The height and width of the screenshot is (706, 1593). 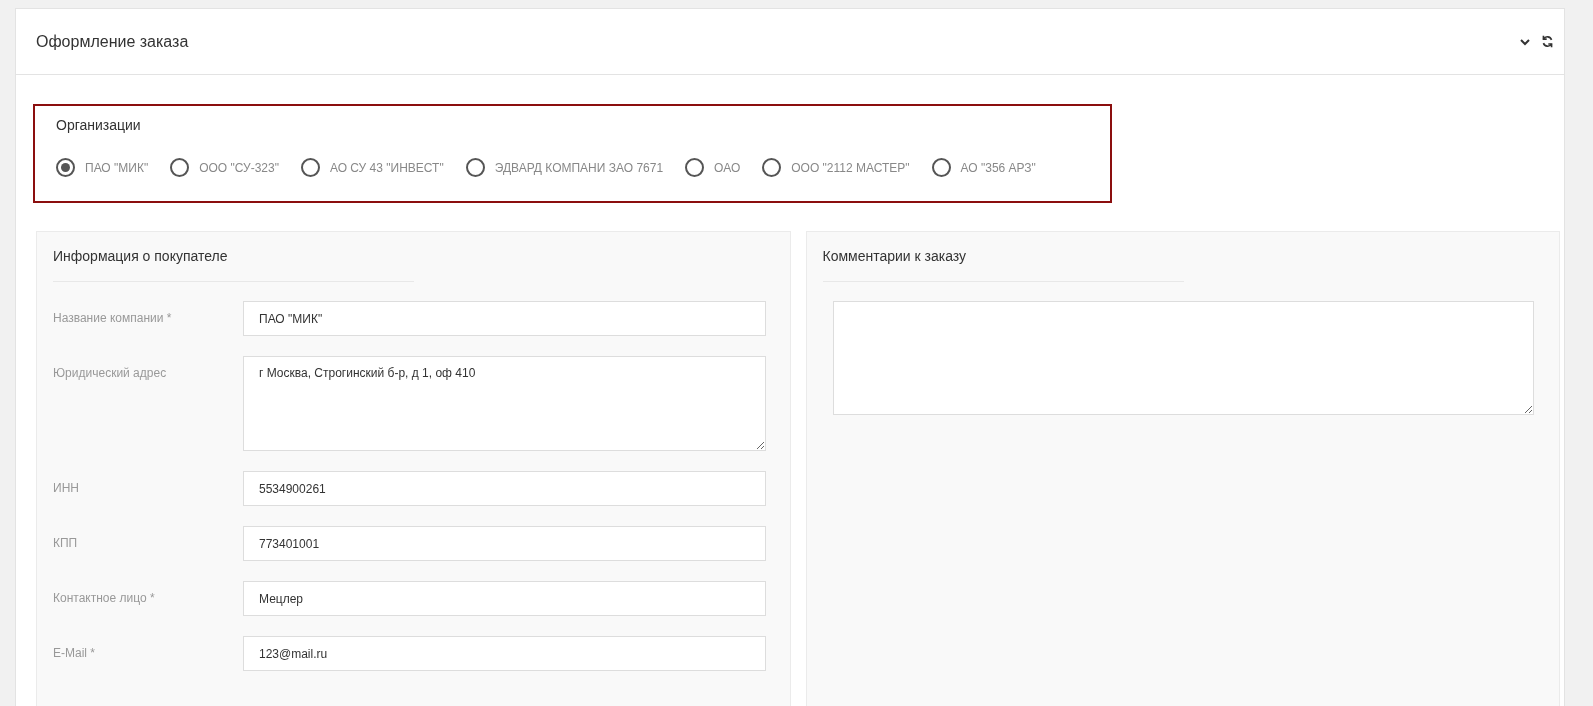 I want to click on organization-label: ООО "СУ-323", so click(x=239, y=167).